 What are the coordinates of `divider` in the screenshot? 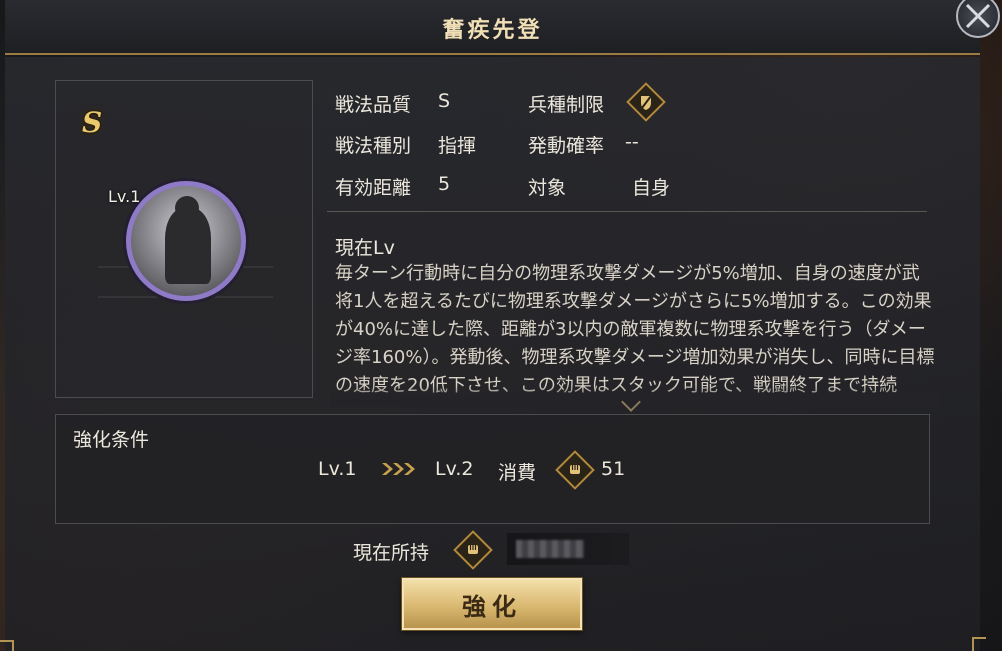 It's located at (627, 211).